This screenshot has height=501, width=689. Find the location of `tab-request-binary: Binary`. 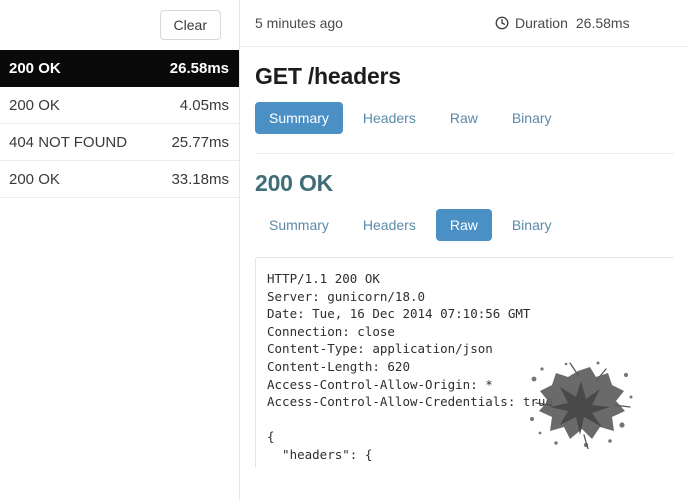

tab-request-binary: Binary is located at coordinates (532, 118).